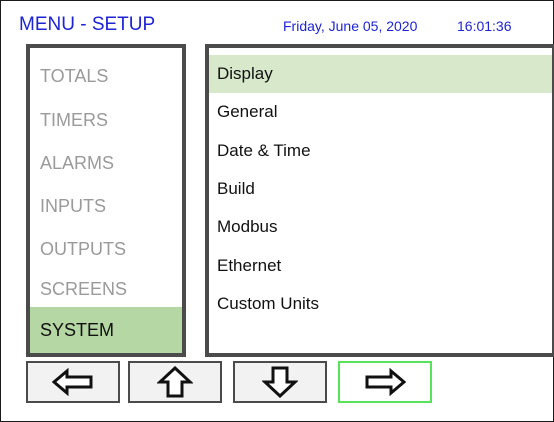 This screenshot has height=422, width=554. Describe the element at coordinates (380, 189) in the screenshot. I see `submenu-item-build: Build` at that location.